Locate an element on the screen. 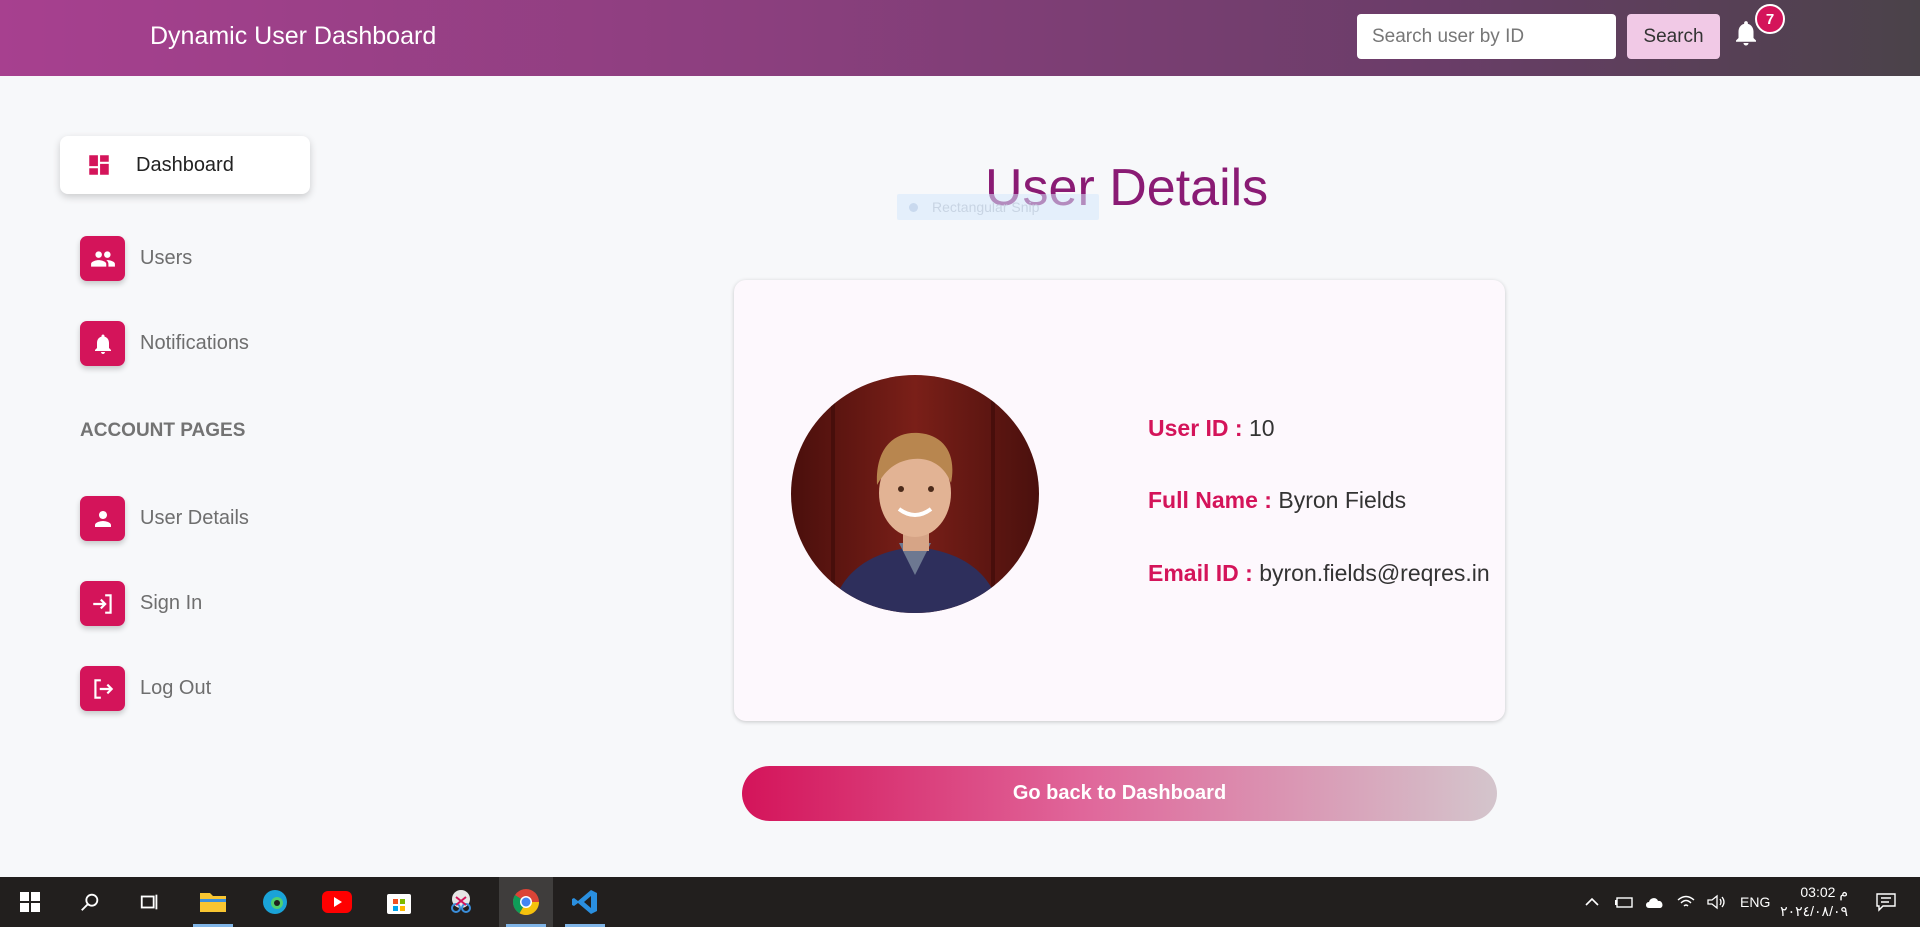 The image size is (1920, 927). sign-in-icon-box is located at coordinates (102, 603).